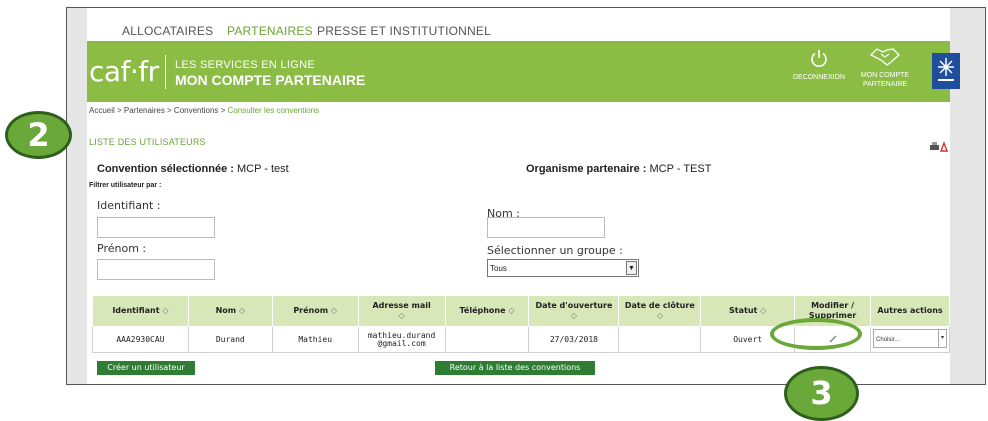 Image resolution: width=988 pixels, height=421 pixels. I want to click on groupe-label: Sélectionner un groupe :, so click(555, 250).